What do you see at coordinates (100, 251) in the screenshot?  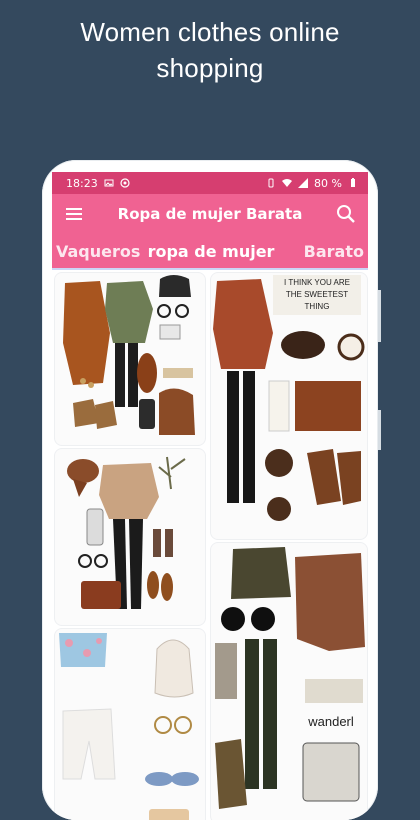 I see `tab-vaqueros: Vaqueros` at bounding box center [100, 251].